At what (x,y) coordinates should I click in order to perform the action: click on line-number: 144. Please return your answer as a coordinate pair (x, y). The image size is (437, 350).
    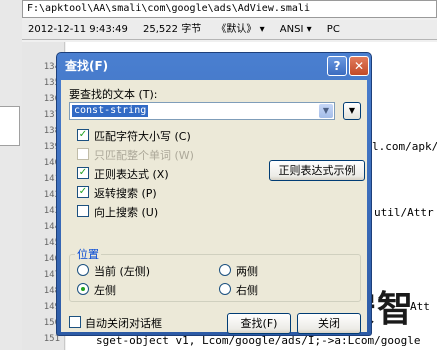
    Looking at the image, I should click on (51, 227).